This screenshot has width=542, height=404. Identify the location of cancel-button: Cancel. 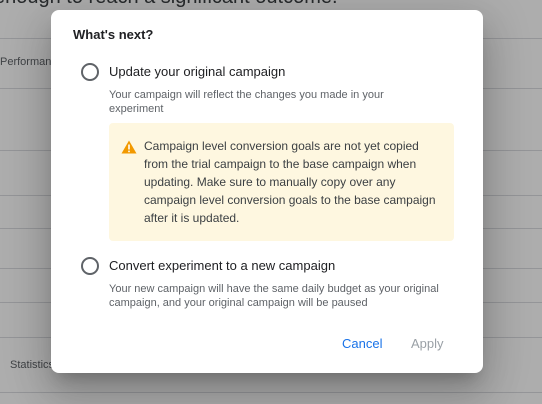
(362, 343).